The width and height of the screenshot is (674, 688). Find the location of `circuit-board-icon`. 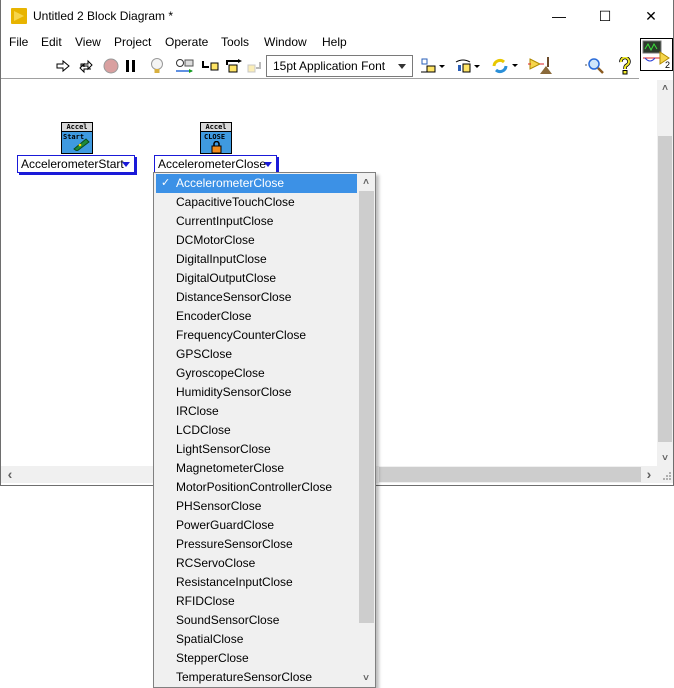

circuit-board-icon is located at coordinates (81, 144).